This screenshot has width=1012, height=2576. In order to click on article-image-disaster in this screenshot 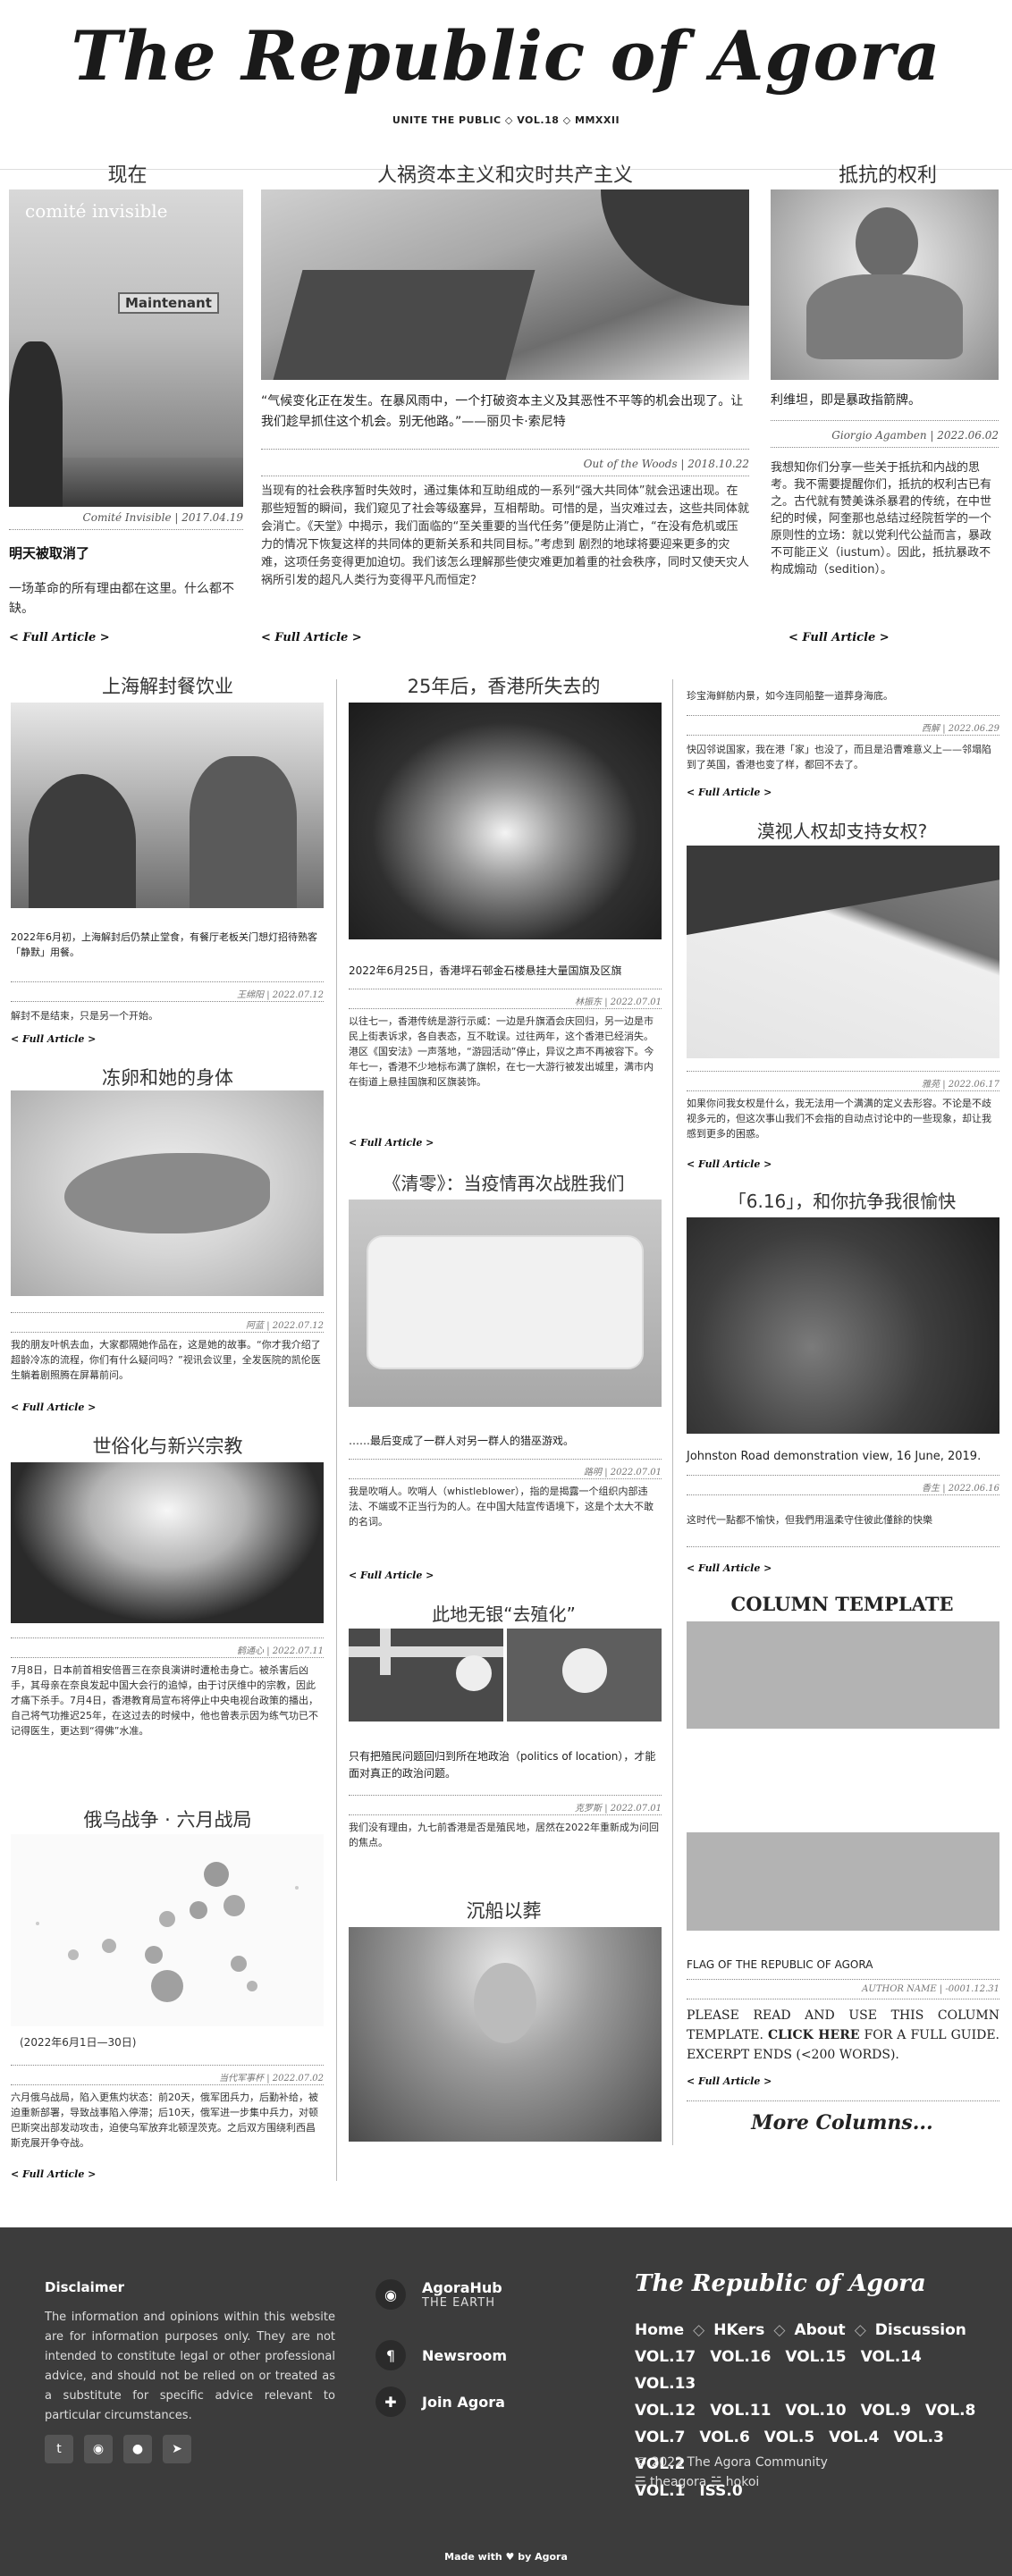, I will do `click(505, 285)`.